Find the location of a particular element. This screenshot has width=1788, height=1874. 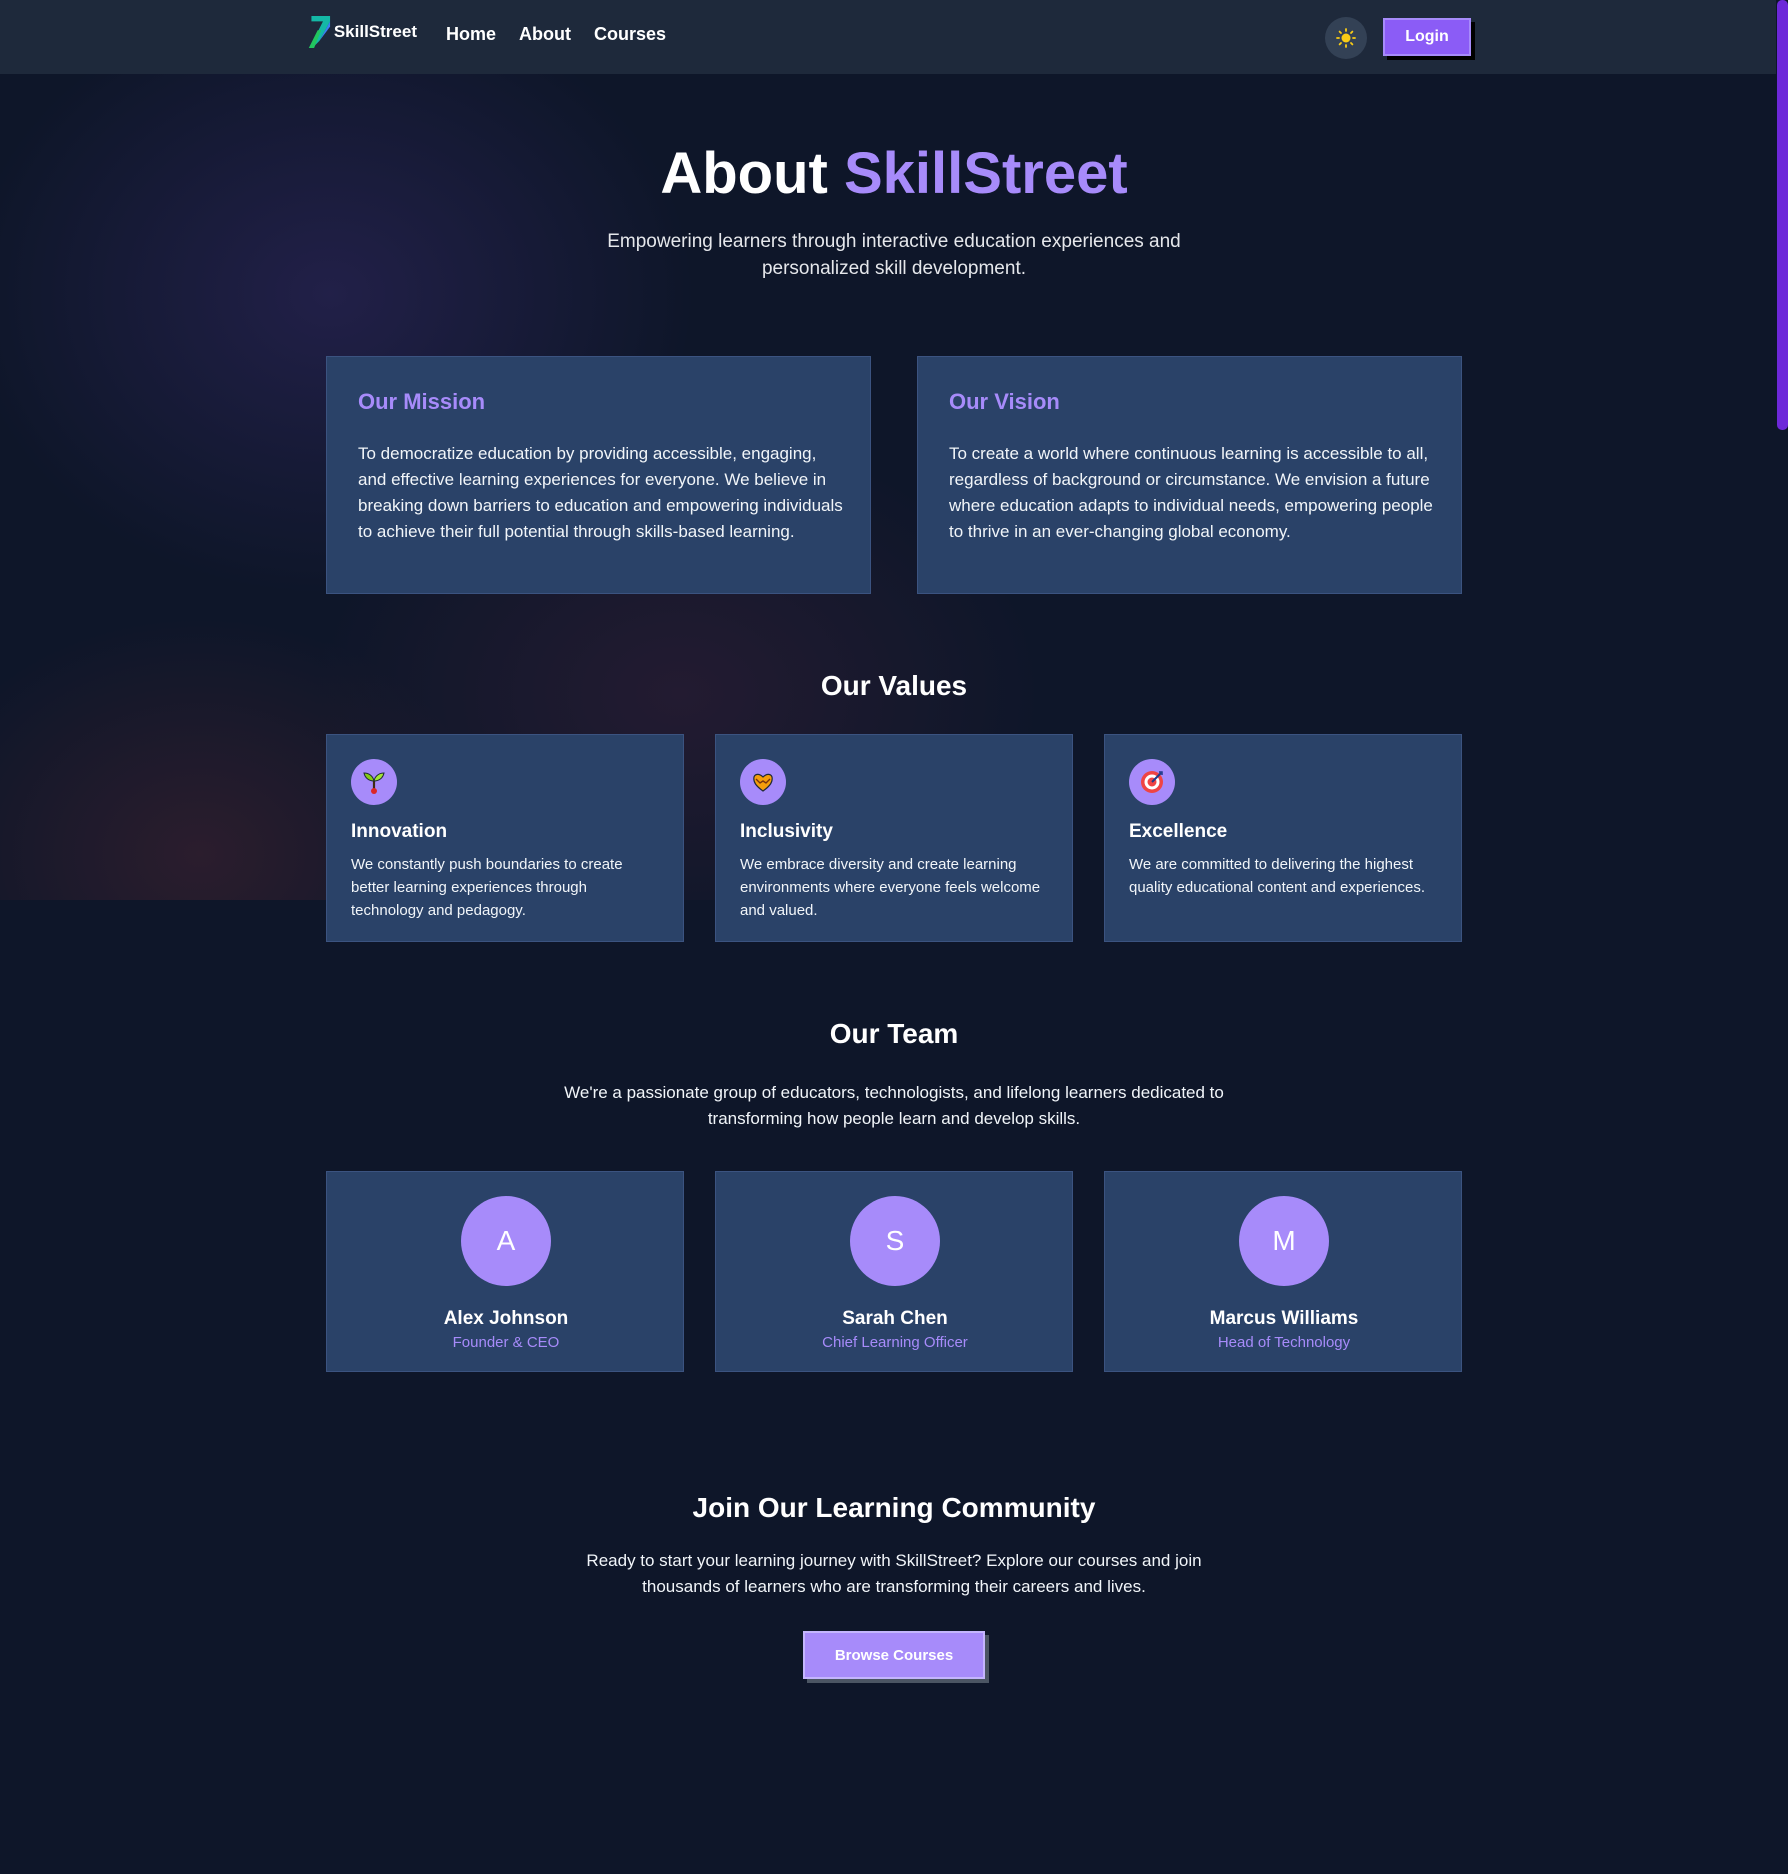

team-card: A Alex Johnson Founder & CEO is located at coordinates (505, 1271).